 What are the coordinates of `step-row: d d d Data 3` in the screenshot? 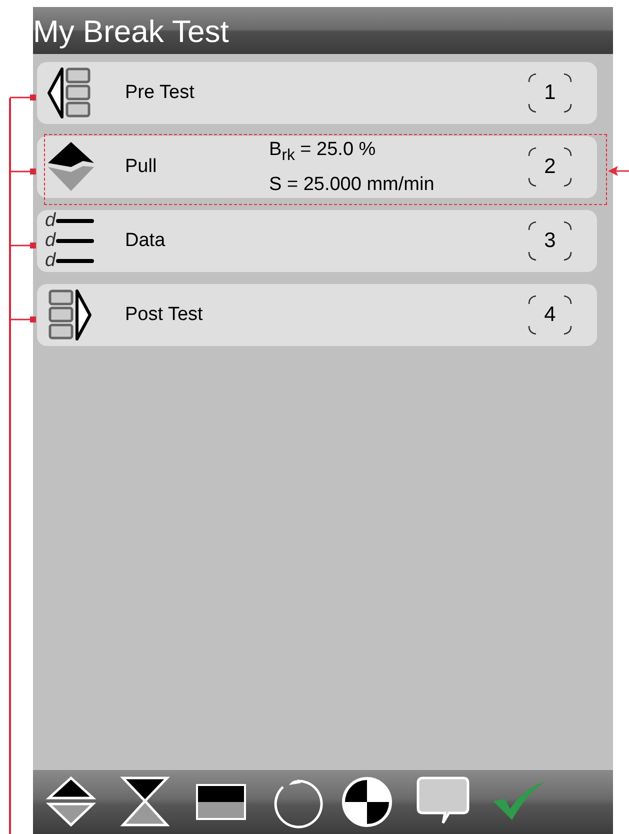 It's located at (317, 241).